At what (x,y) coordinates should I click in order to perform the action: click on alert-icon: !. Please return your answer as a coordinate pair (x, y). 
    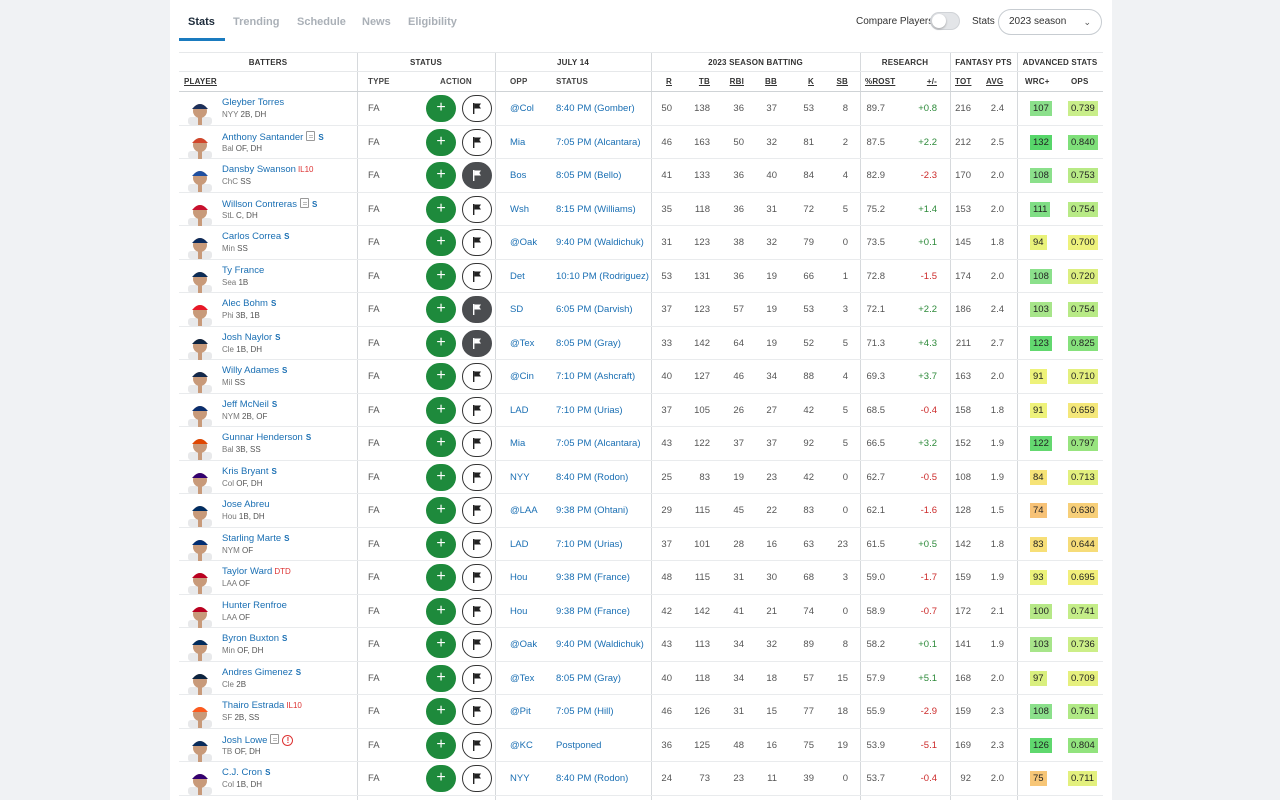
    Looking at the image, I should click on (288, 740).